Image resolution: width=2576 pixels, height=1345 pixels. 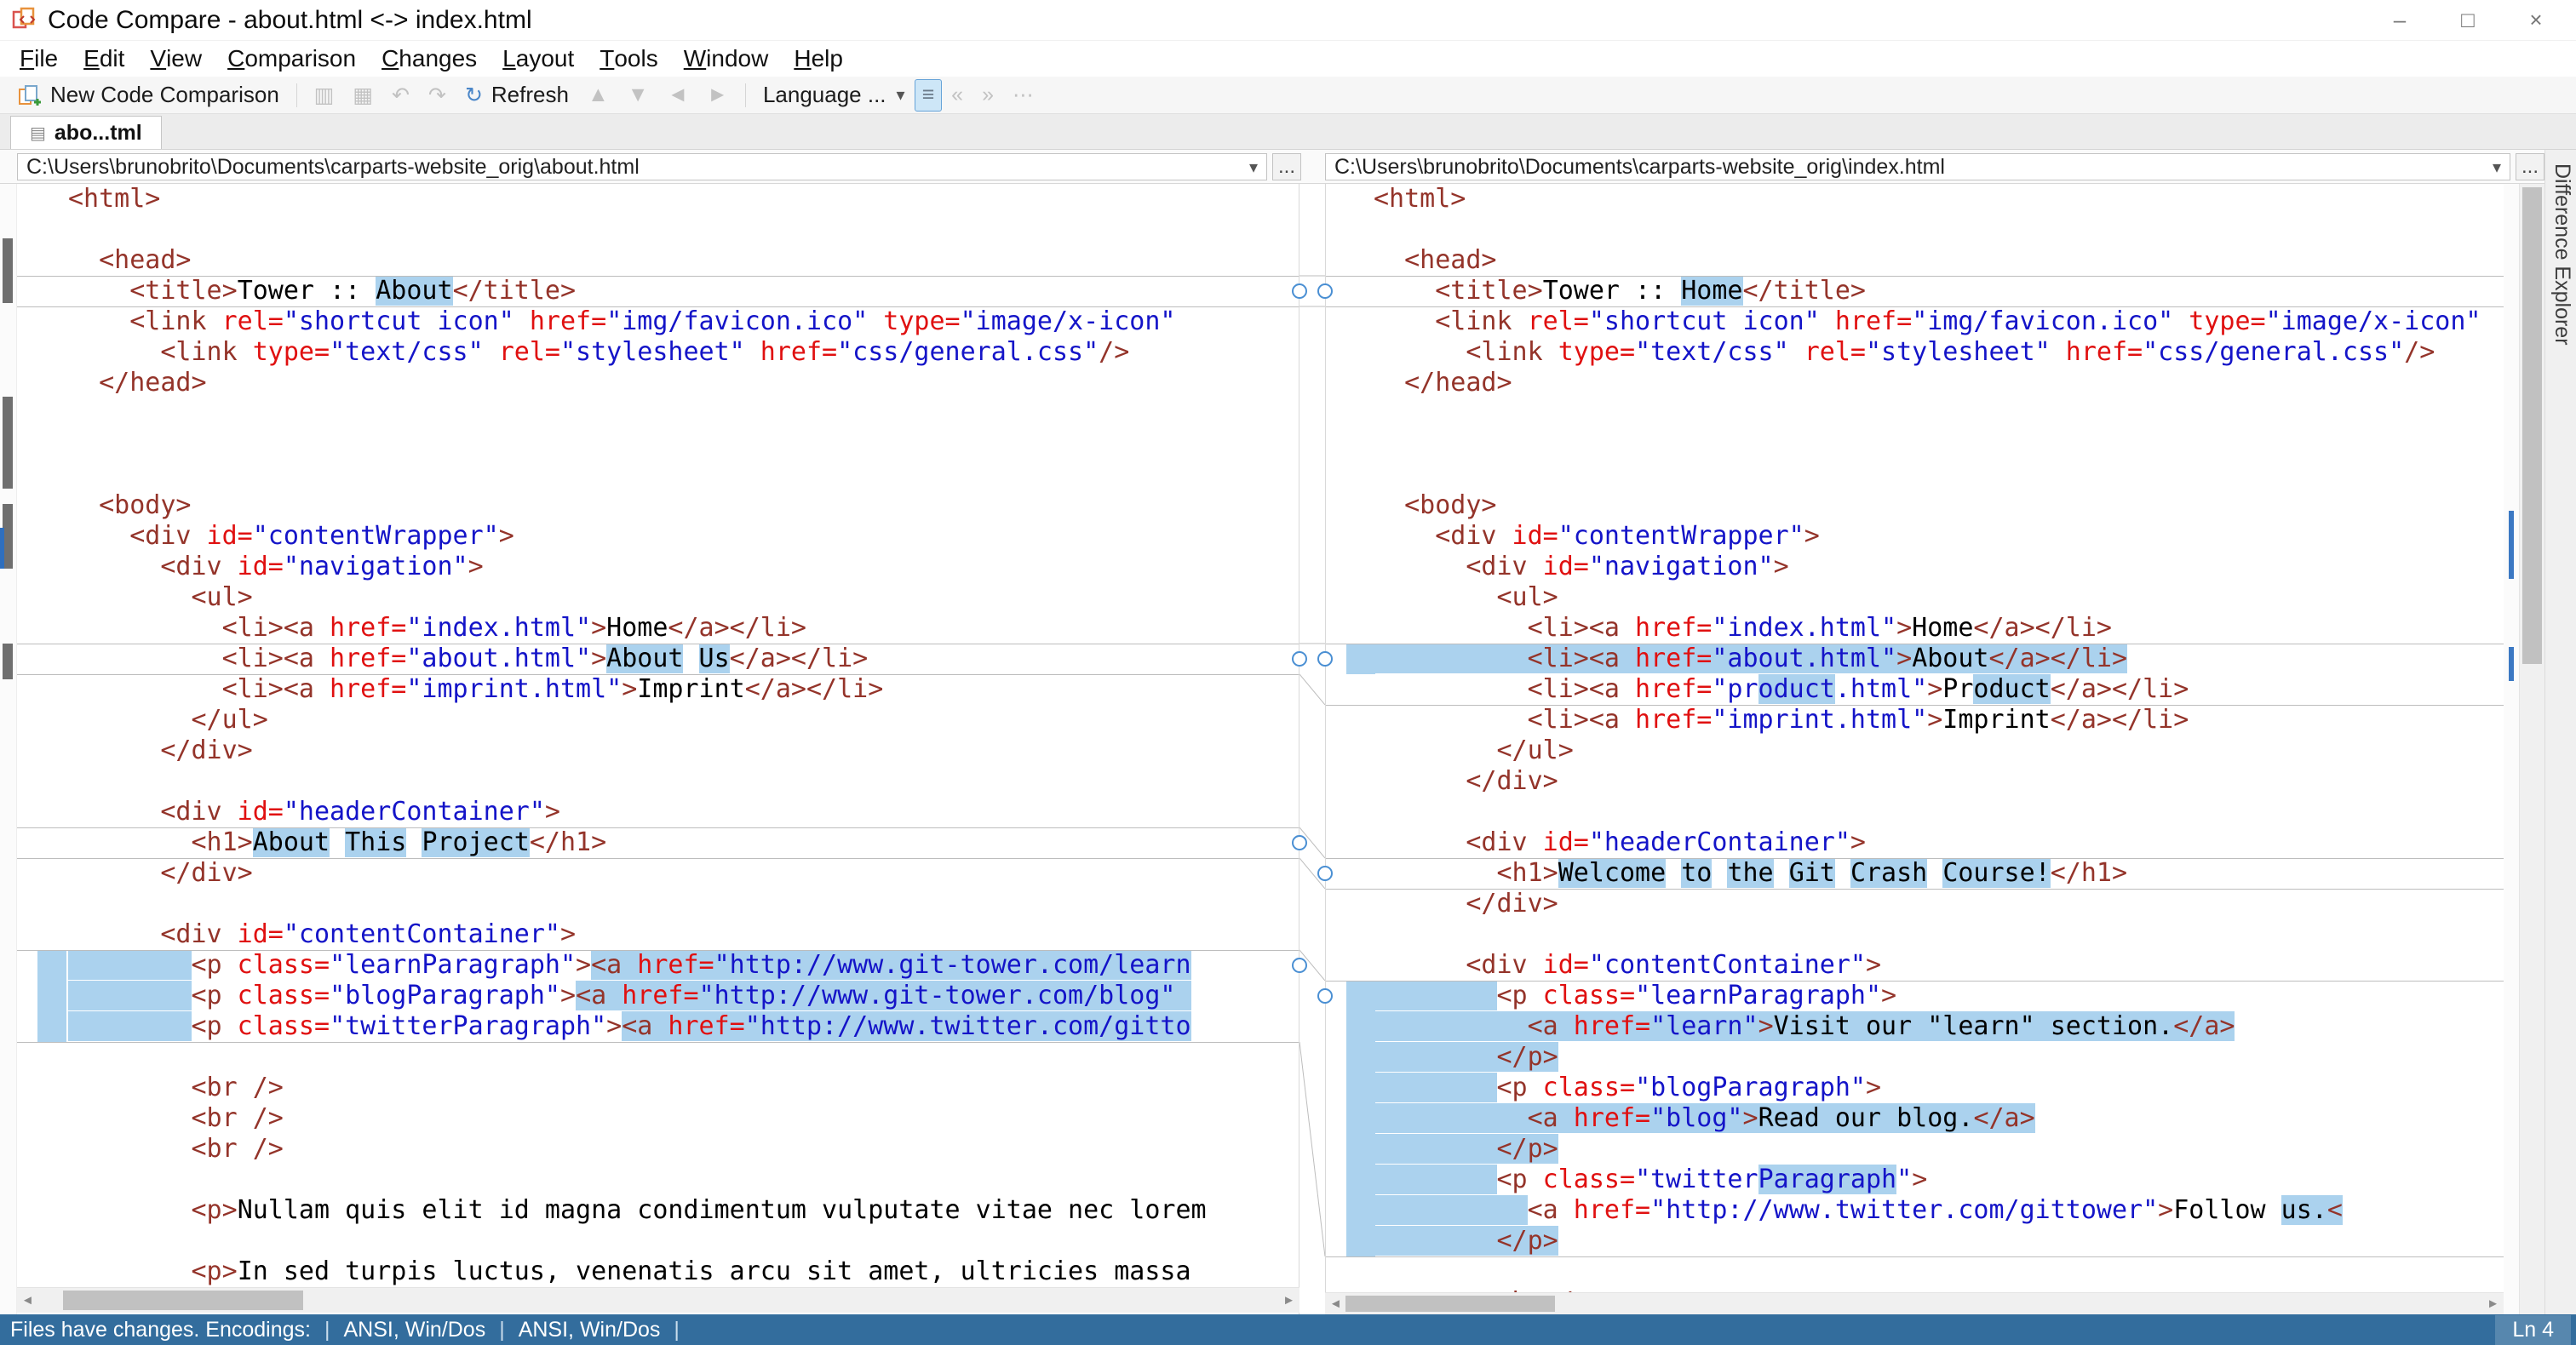 I want to click on menu-item-view: View, so click(x=176, y=59).